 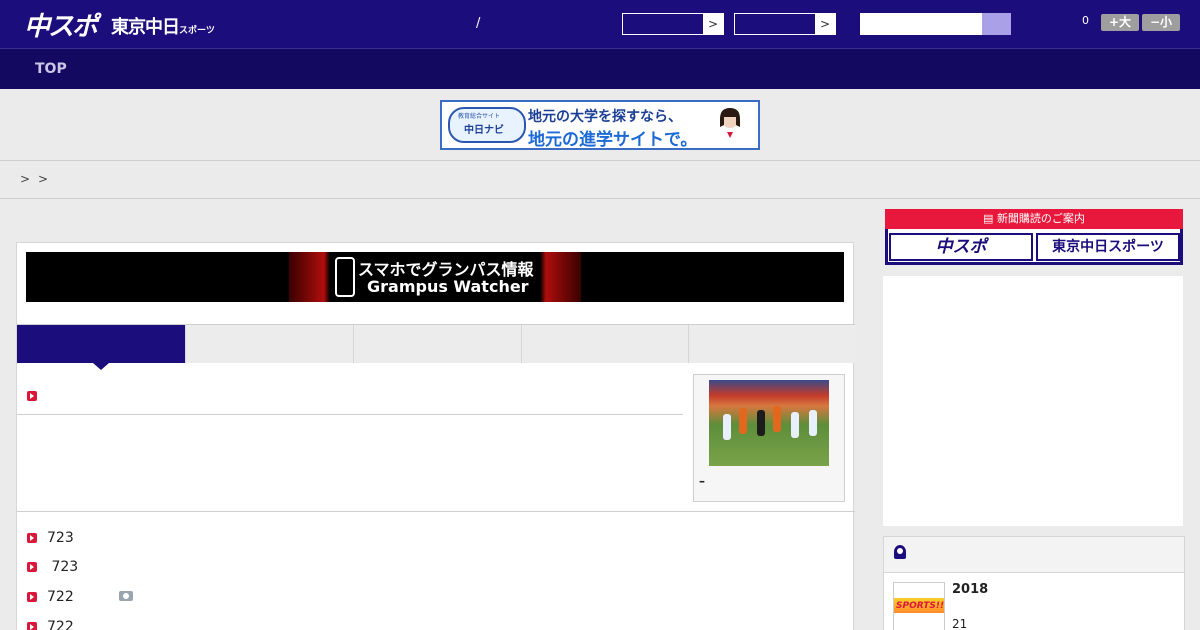 I want to click on top-story-photo-card: –, so click(x=769, y=438).